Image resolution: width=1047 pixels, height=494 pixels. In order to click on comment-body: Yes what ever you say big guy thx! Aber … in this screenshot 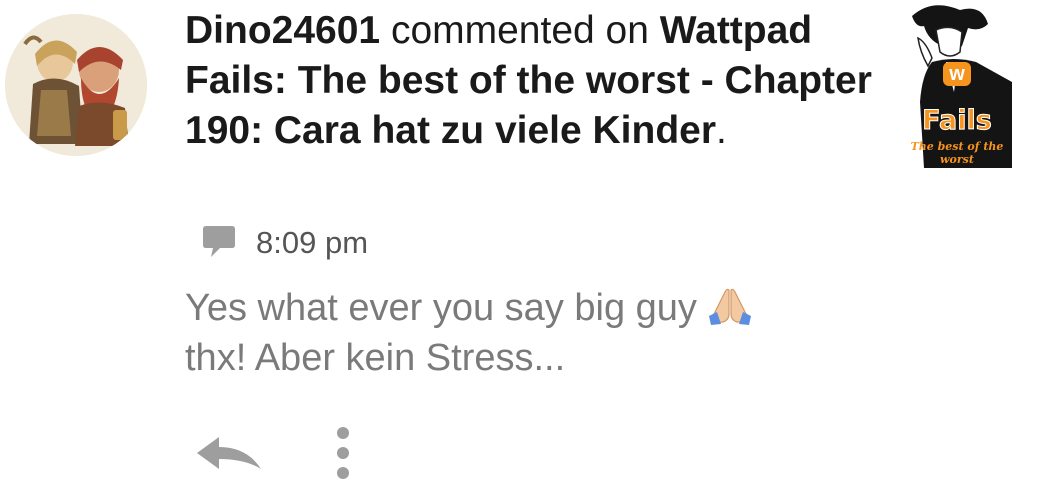, I will do `click(535, 333)`.